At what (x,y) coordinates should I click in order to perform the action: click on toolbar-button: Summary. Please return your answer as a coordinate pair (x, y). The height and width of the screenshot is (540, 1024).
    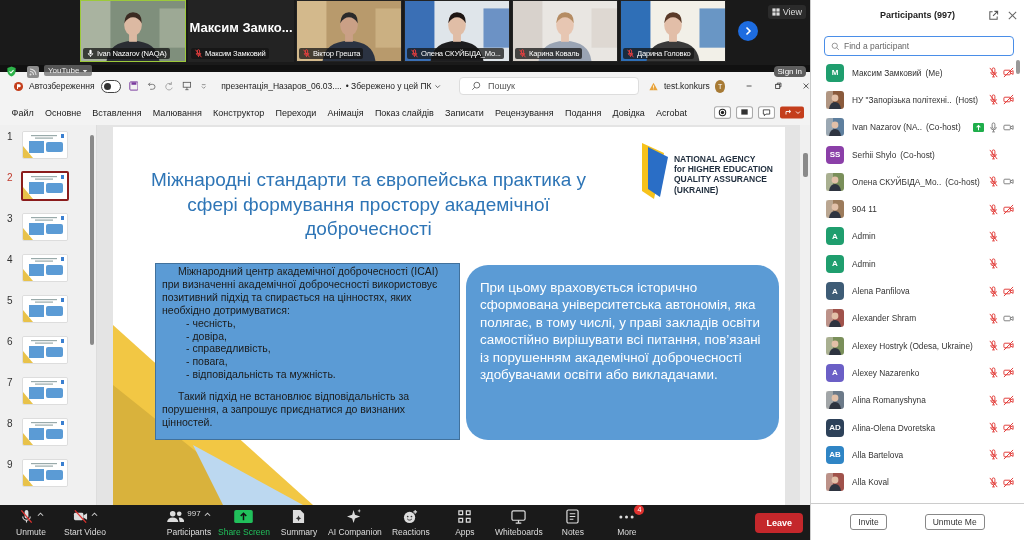
    Looking at the image, I should click on (299, 522).